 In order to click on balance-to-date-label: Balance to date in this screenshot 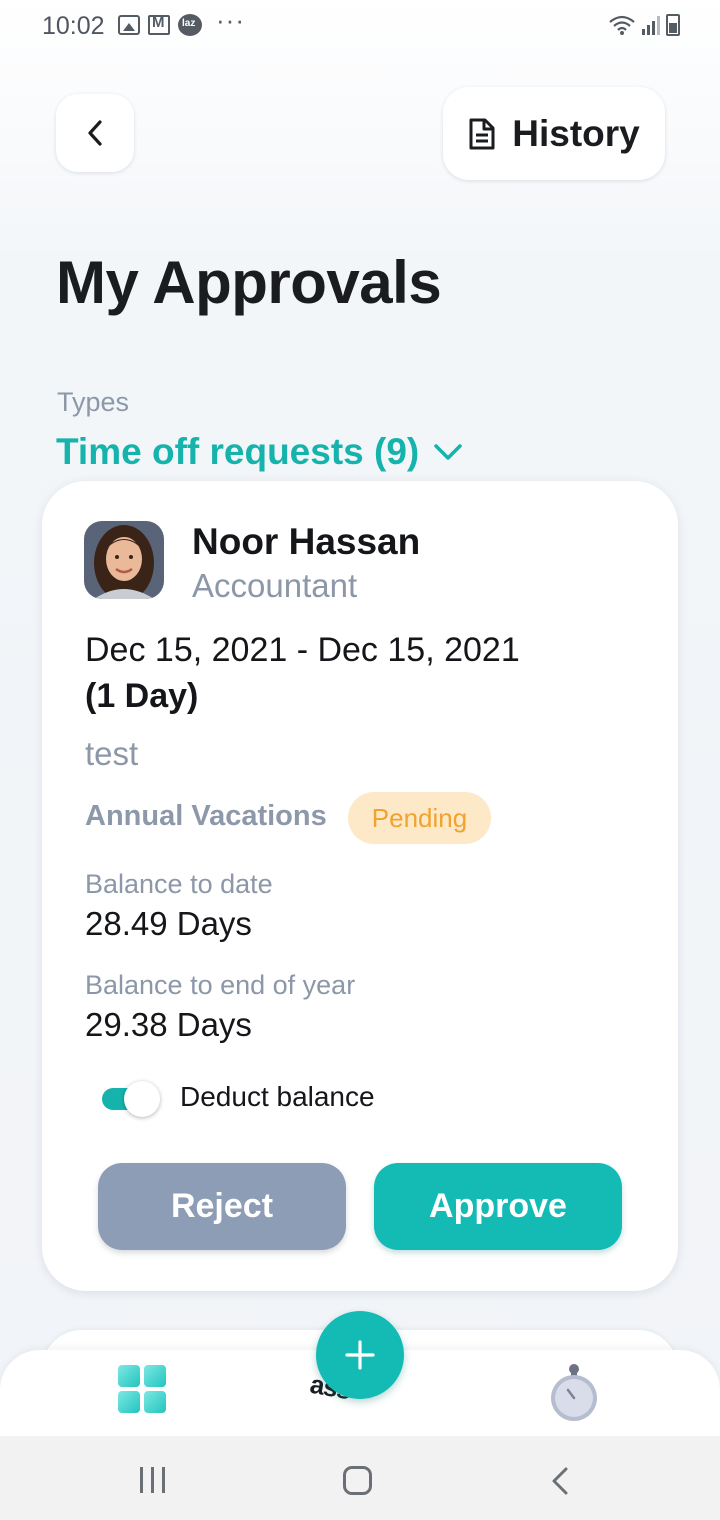, I will do `click(179, 884)`.